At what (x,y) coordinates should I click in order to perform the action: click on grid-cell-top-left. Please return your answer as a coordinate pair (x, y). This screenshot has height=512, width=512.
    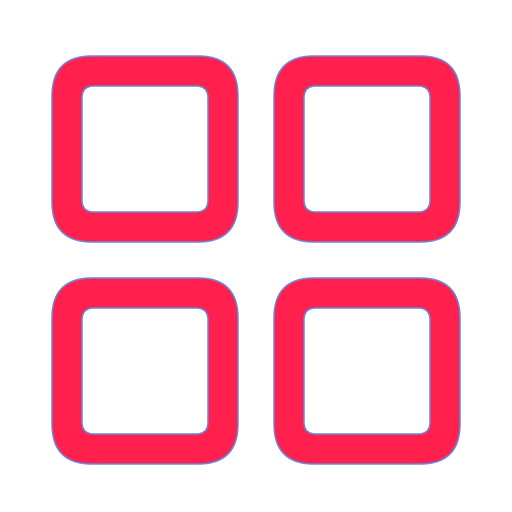
    Looking at the image, I should click on (145, 149).